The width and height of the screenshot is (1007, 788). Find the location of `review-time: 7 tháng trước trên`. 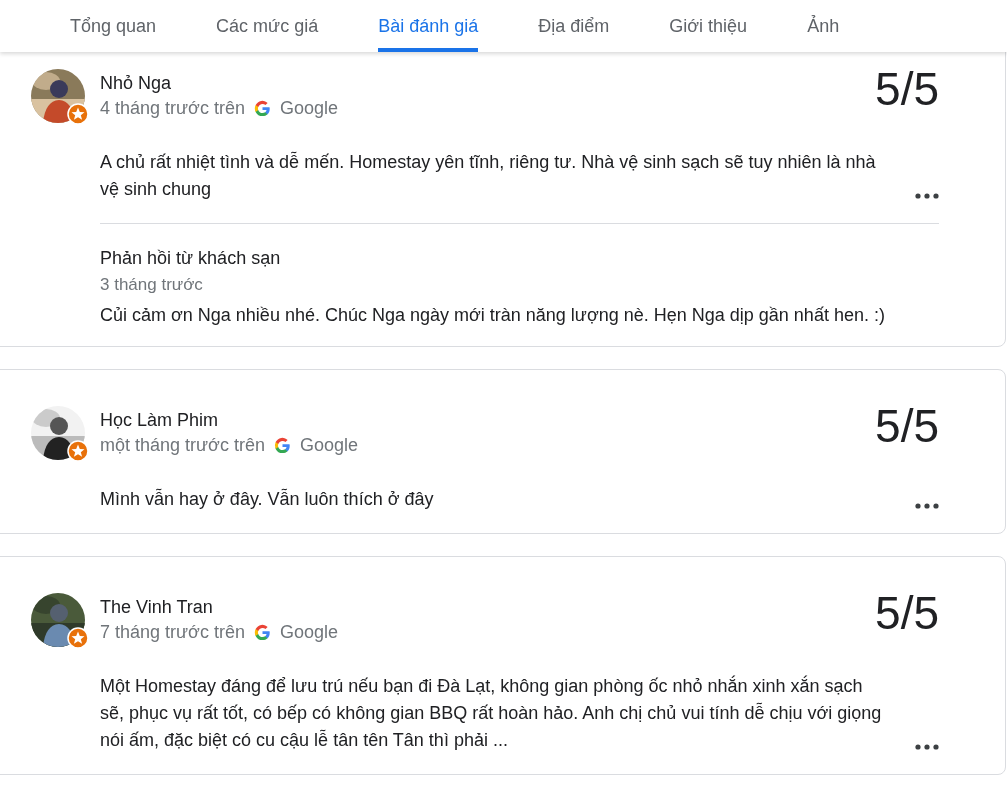

review-time: 7 tháng trước trên is located at coordinates (172, 632).